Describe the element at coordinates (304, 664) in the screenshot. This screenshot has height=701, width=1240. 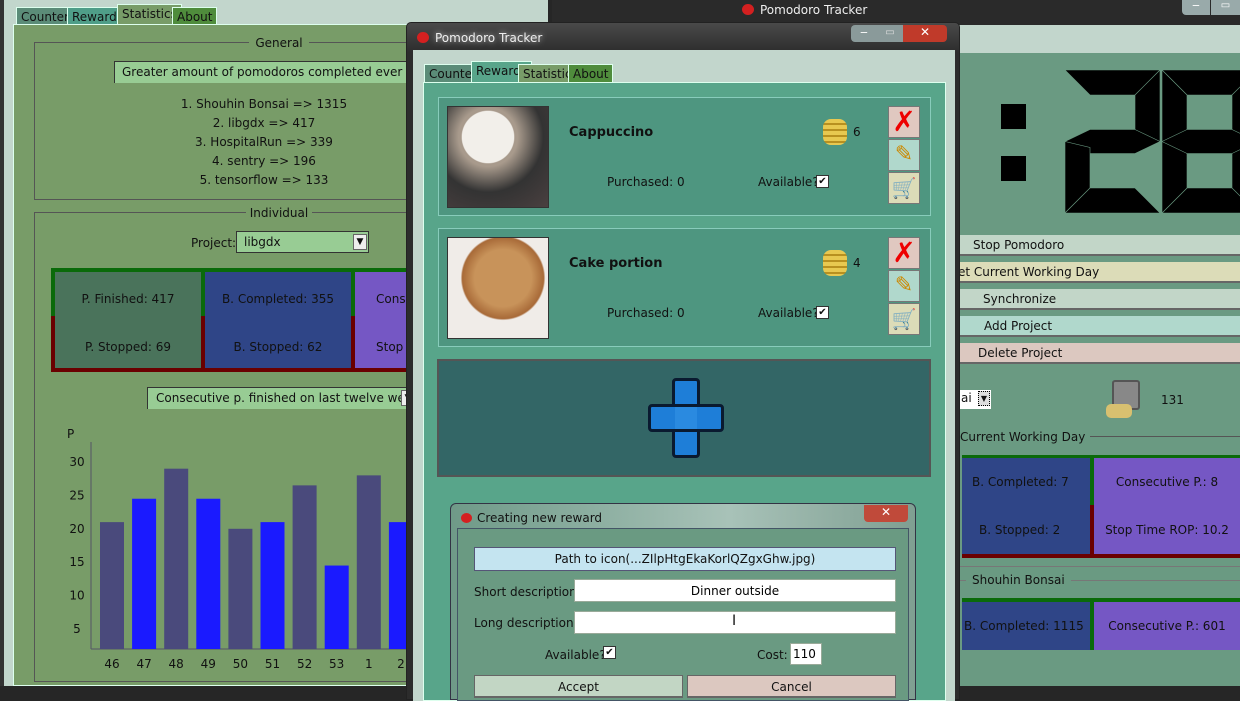
I see `x-tick-label: 52` at that location.